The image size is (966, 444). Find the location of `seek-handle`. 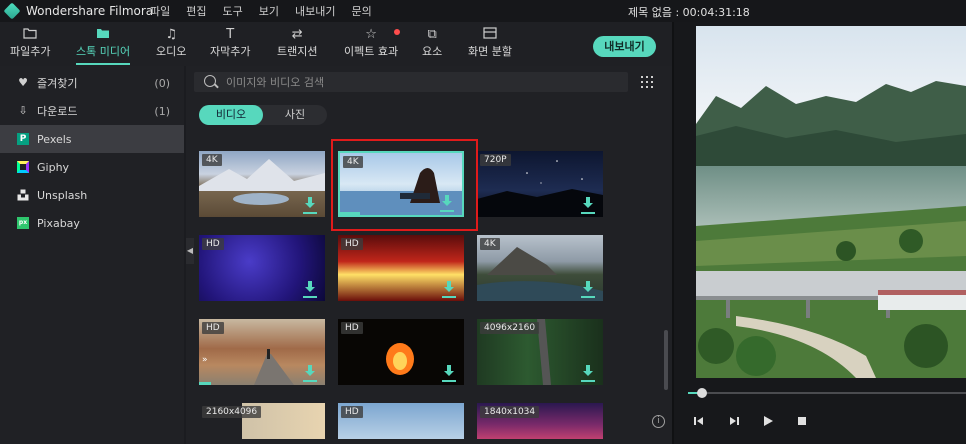

seek-handle is located at coordinates (702, 393).